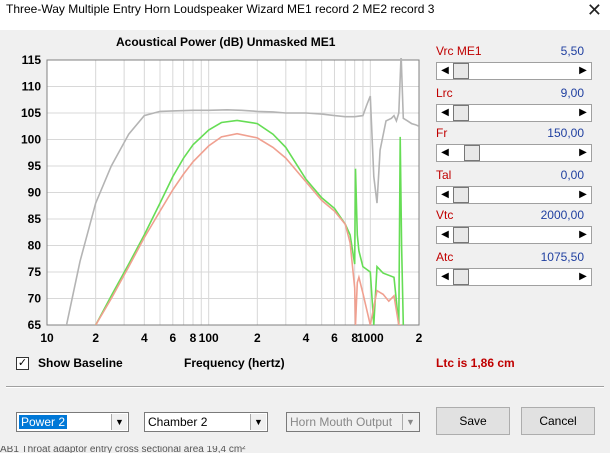  I want to click on x-tick-label: 100, so click(209, 338).